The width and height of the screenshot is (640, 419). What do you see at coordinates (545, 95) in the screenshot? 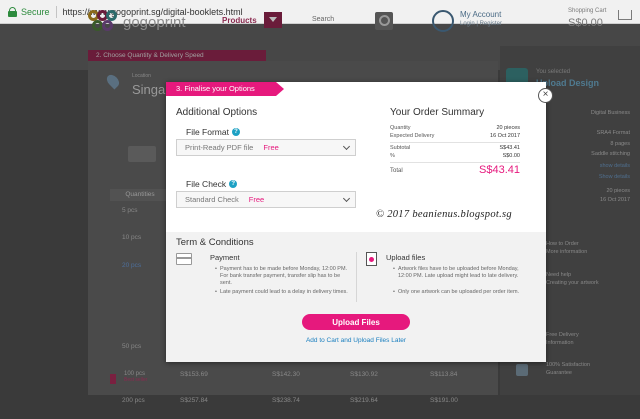
I see `close-icon: ×` at bounding box center [545, 95].